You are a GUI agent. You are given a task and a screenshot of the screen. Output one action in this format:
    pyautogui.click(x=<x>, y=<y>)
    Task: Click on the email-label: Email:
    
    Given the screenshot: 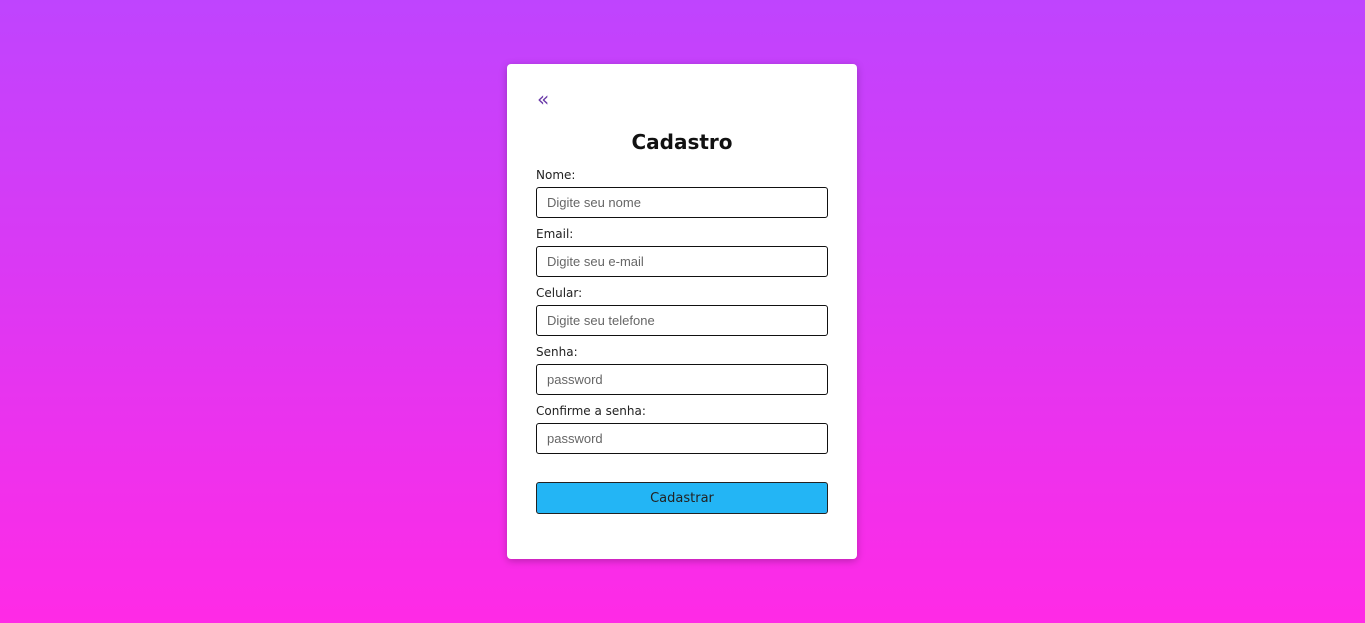 What is the action you would take?
    pyautogui.click(x=555, y=234)
    